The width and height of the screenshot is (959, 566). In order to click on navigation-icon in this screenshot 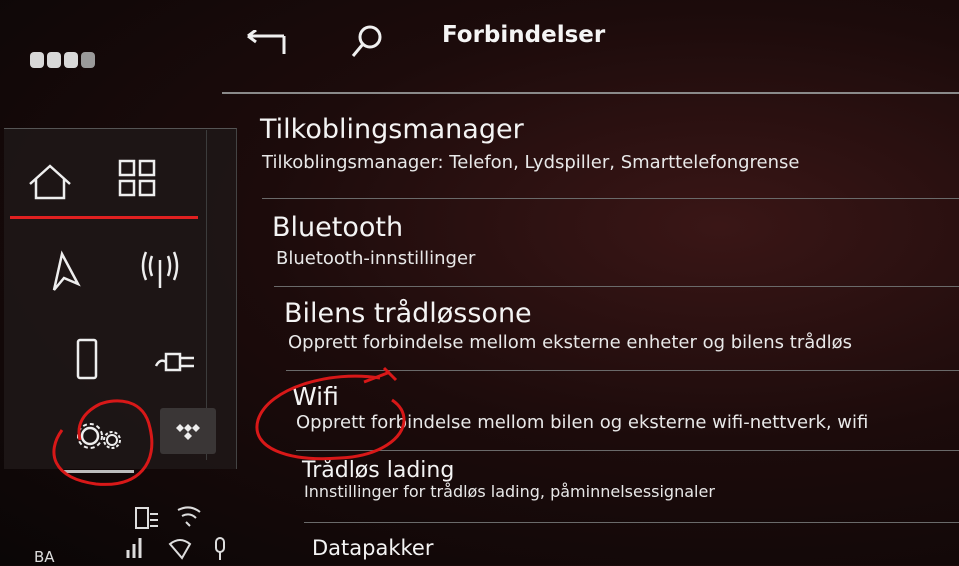, I will do `click(68, 273)`.